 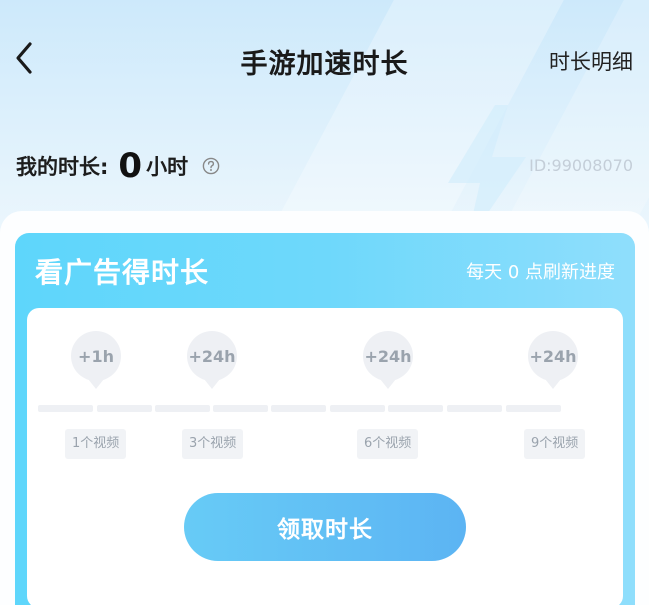 What do you see at coordinates (213, 444) in the screenshot?
I see `milestone-label: 3个视频` at bounding box center [213, 444].